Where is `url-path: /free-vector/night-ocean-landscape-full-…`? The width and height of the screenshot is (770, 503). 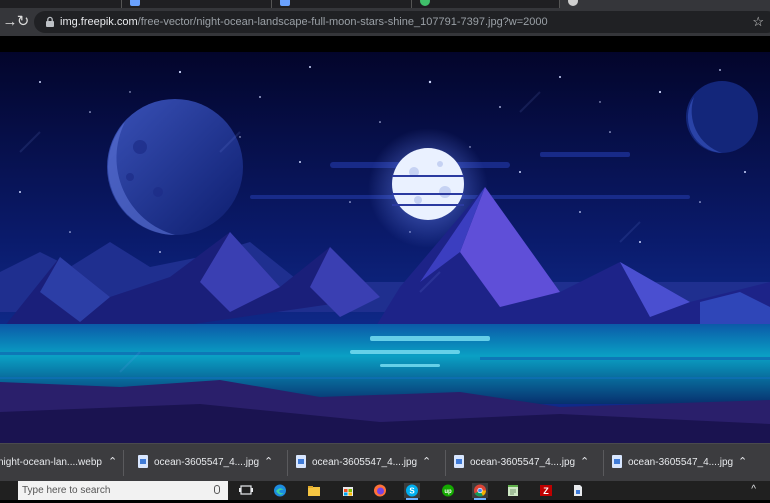
url-path: /free-vector/night-ocean-landscape-full-… is located at coordinates (342, 22).